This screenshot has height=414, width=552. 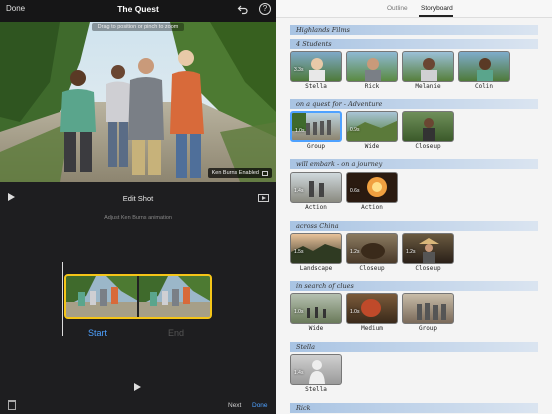 What do you see at coordinates (265, 173) in the screenshot?
I see `ken-burns-icon` at bounding box center [265, 173].